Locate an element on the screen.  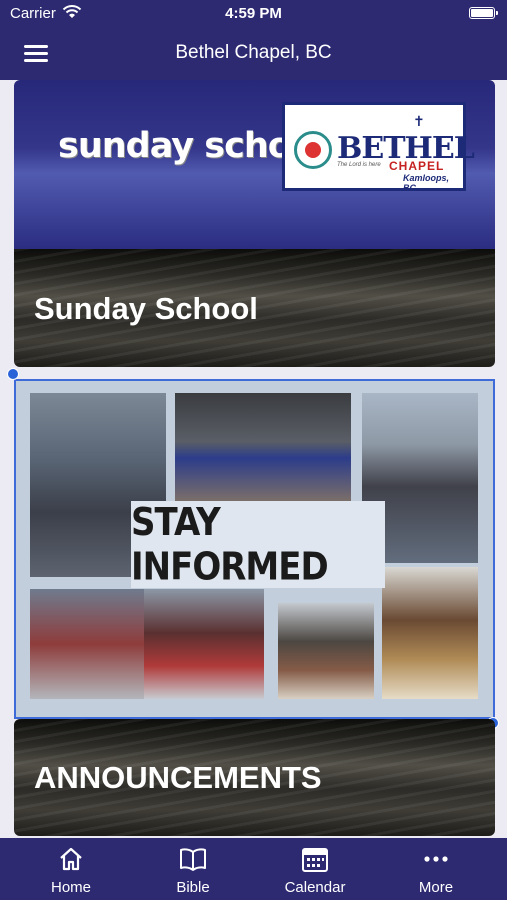
navigation-bar: Bethel Chapel, BC is located at coordinates (253, 54).